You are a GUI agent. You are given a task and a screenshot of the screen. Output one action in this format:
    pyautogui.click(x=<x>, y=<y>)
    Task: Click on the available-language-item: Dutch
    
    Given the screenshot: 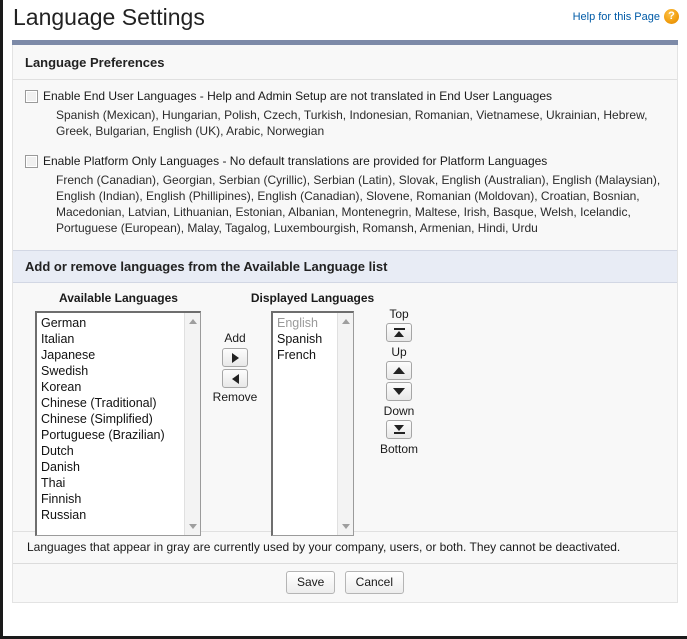 What is the action you would take?
    pyautogui.click(x=112, y=451)
    